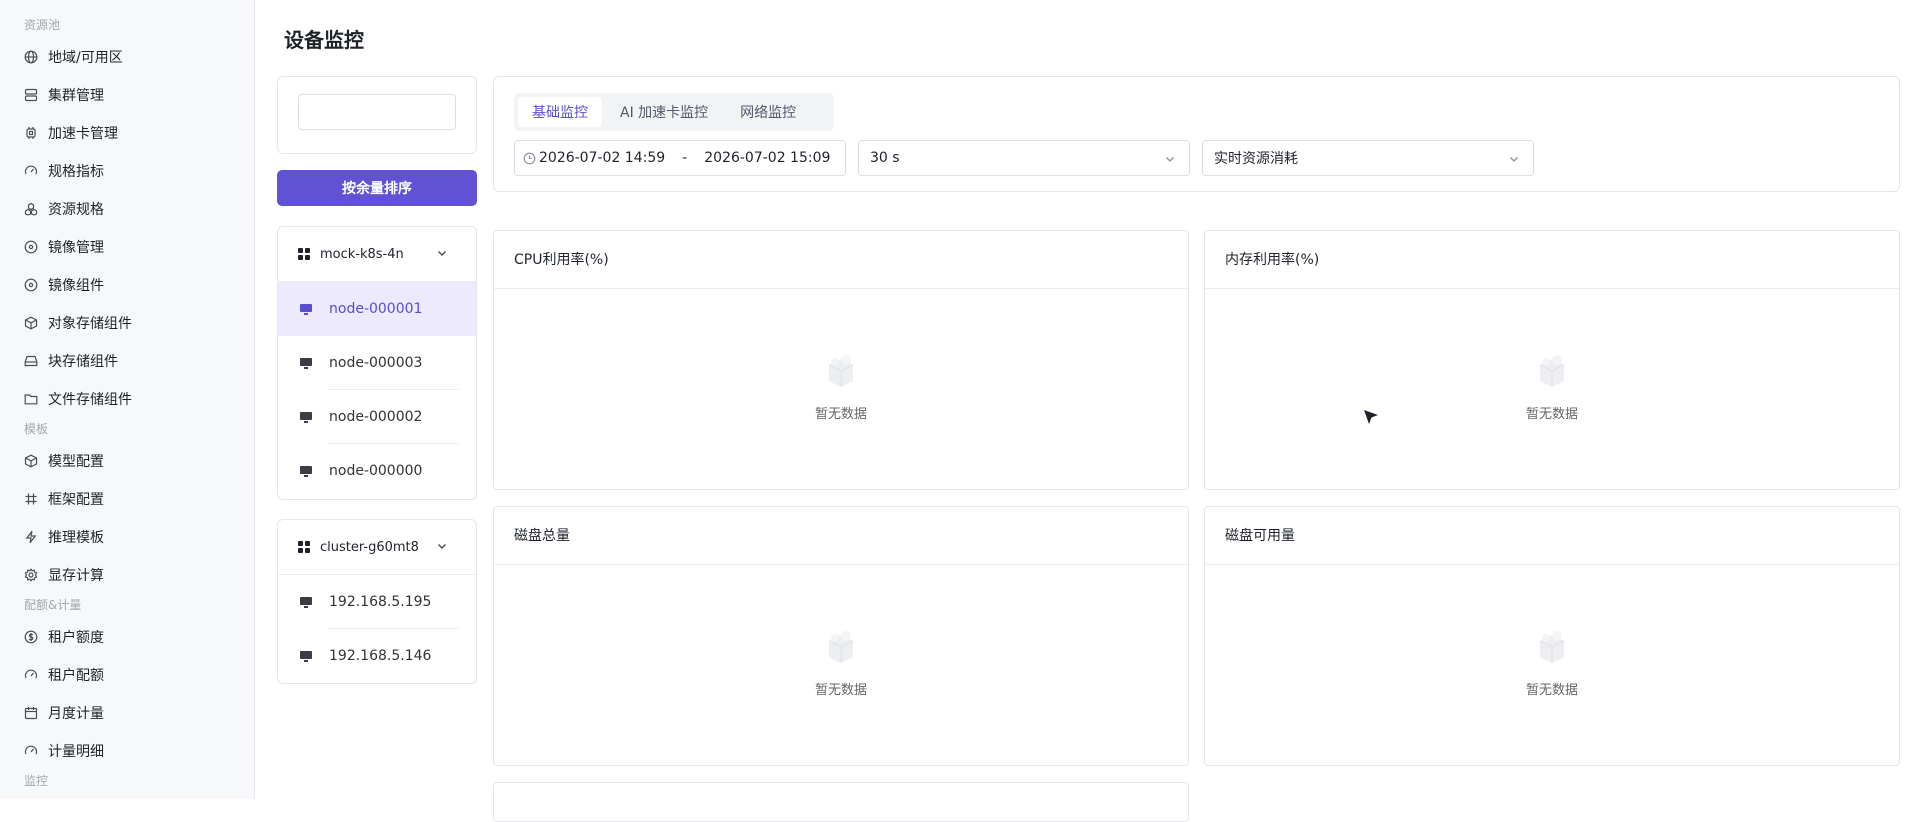 This screenshot has height=822, width=1920. What do you see at coordinates (36, 429) in the screenshot?
I see `sidebar-group-template: 模板` at bounding box center [36, 429].